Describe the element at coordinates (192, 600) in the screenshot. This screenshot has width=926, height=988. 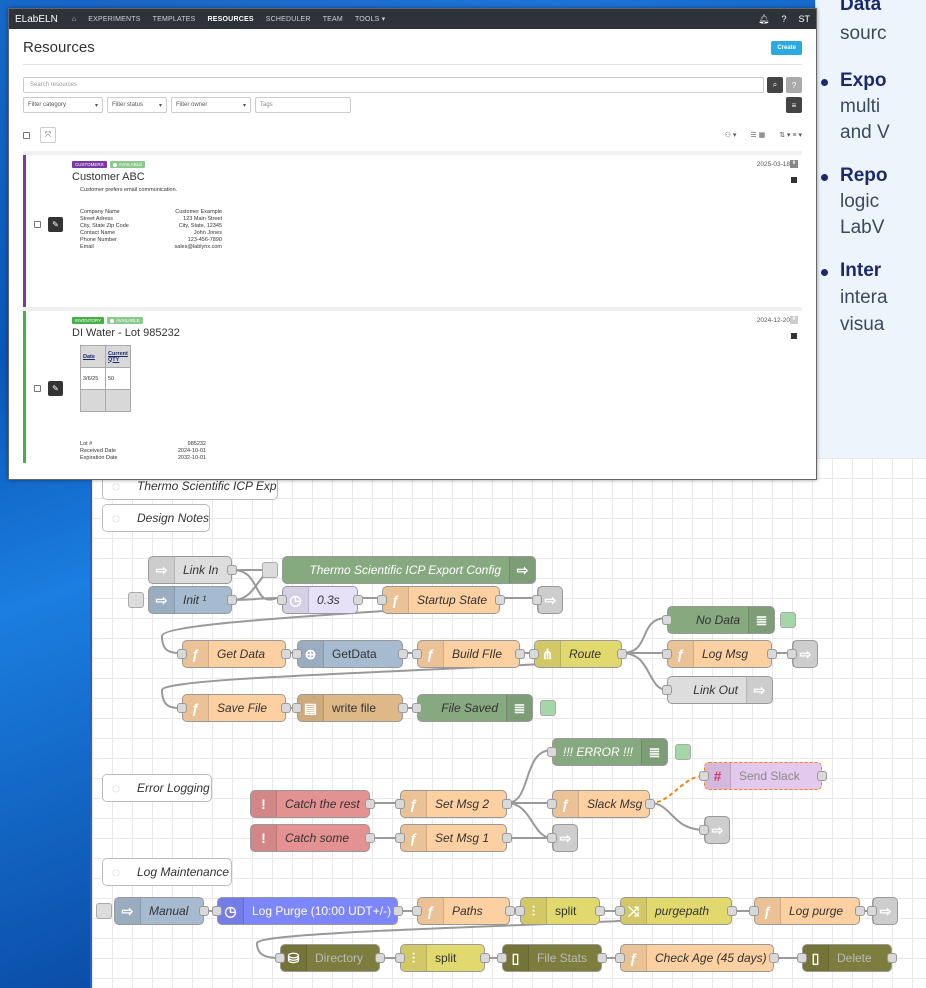
I see `init-inject-node: ⇨ Init ¹` at that location.